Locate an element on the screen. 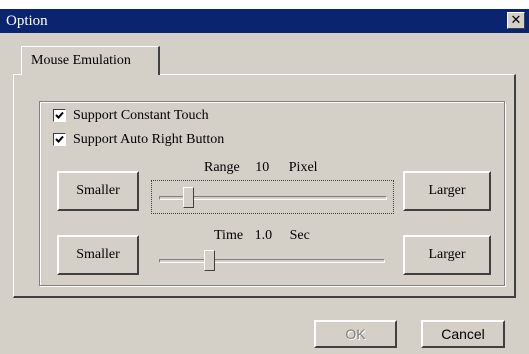 This screenshot has height=354, width=529. time-unit: Sec is located at coordinates (299, 235).